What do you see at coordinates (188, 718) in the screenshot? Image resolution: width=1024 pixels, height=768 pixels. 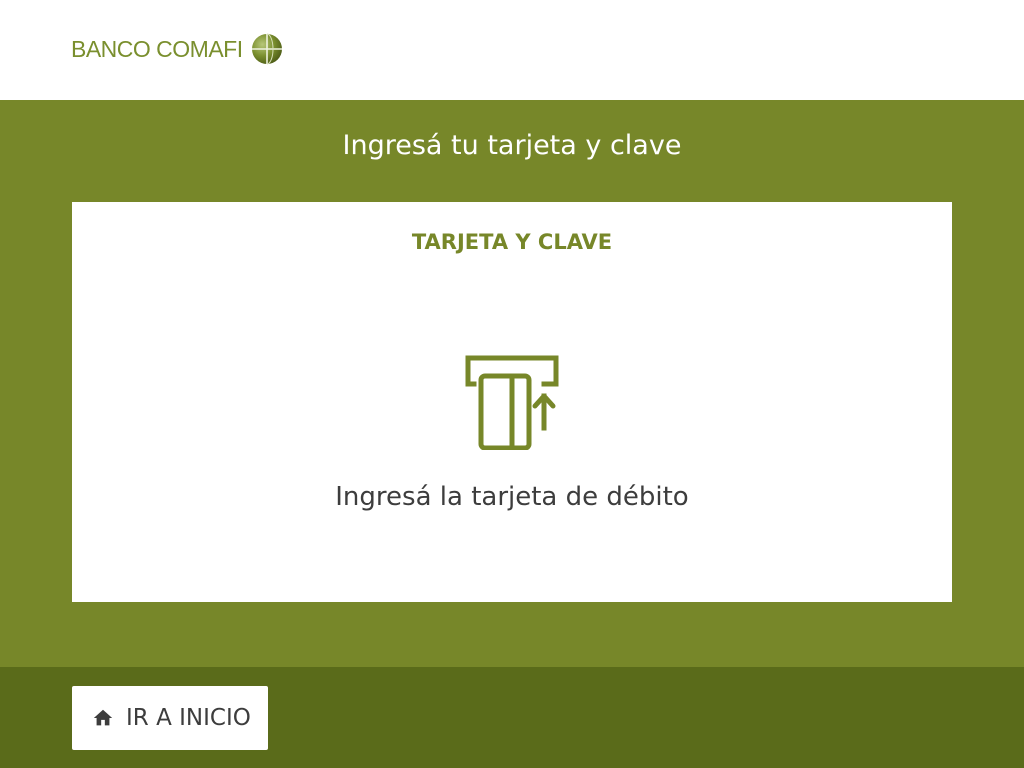 I see `home-button-label: IR A INICIO` at bounding box center [188, 718].